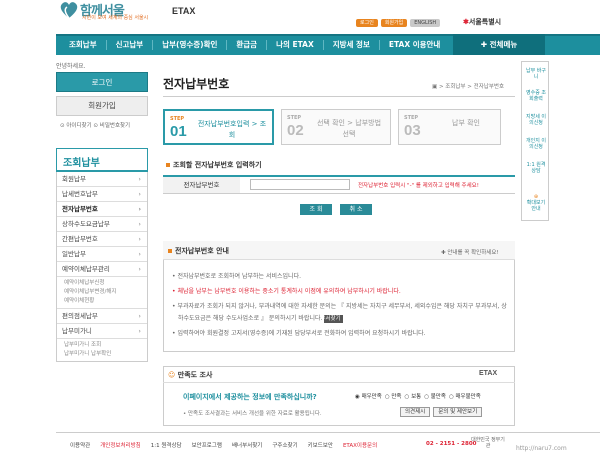  What do you see at coordinates (130, 45) in the screenshot?
I see `nav-item-report-pay: 신고납부` at bounding box center [130, 45].